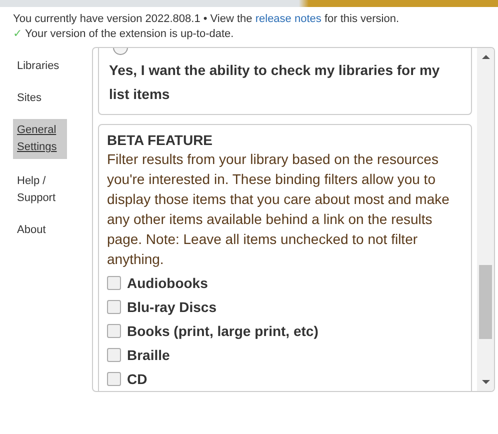  I want to click on filter-label: CD, so click(137, 379).